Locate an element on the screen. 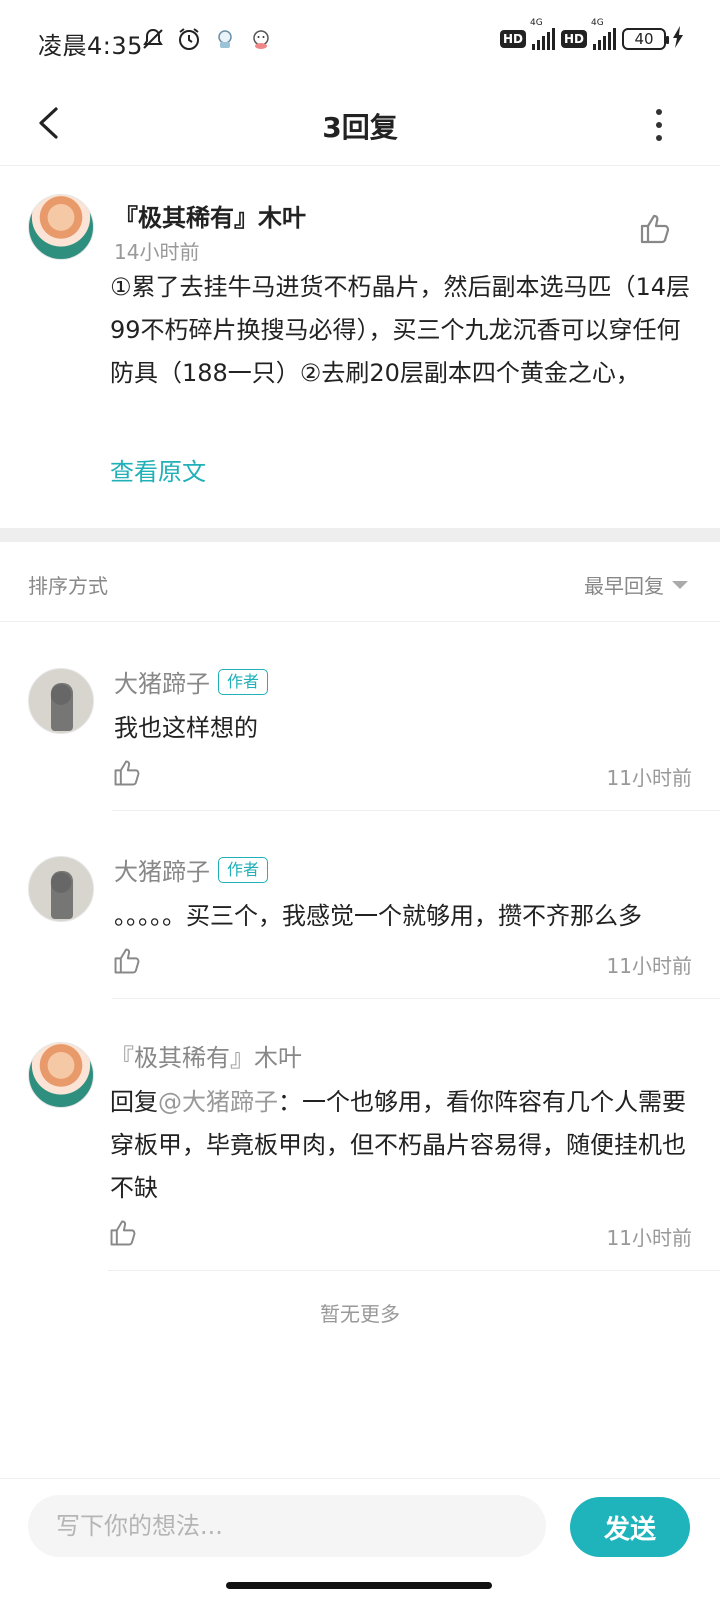 This screenshot has height=1600, width=720. battery-icon: 40 is located at coordinates (645, 39).